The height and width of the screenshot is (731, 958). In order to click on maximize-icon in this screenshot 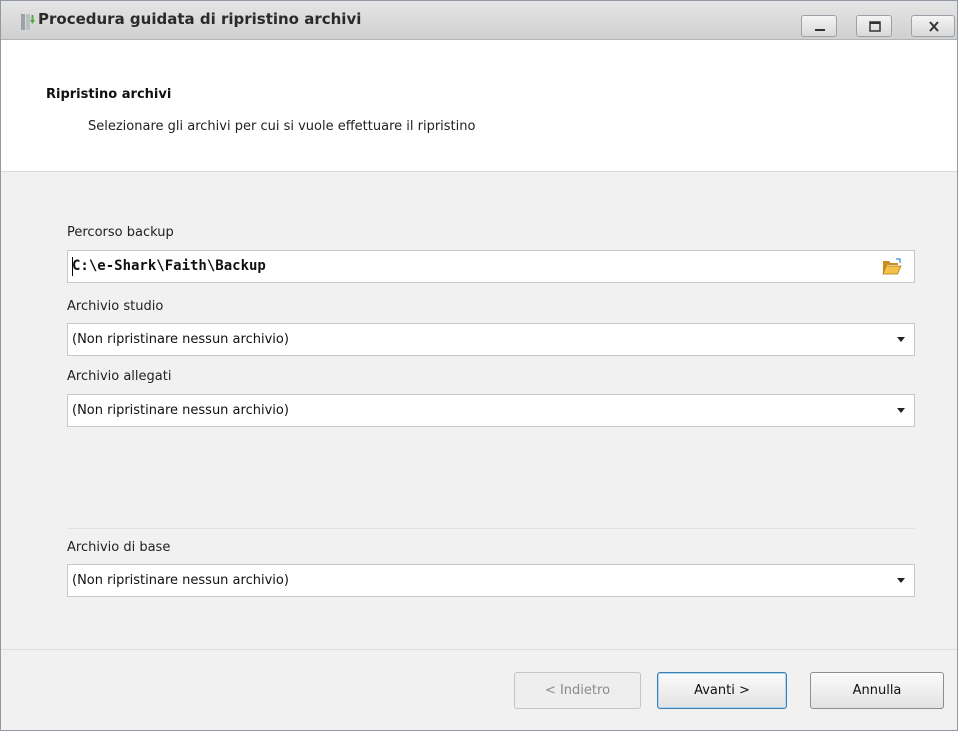, I will do `click(875, 26)`.